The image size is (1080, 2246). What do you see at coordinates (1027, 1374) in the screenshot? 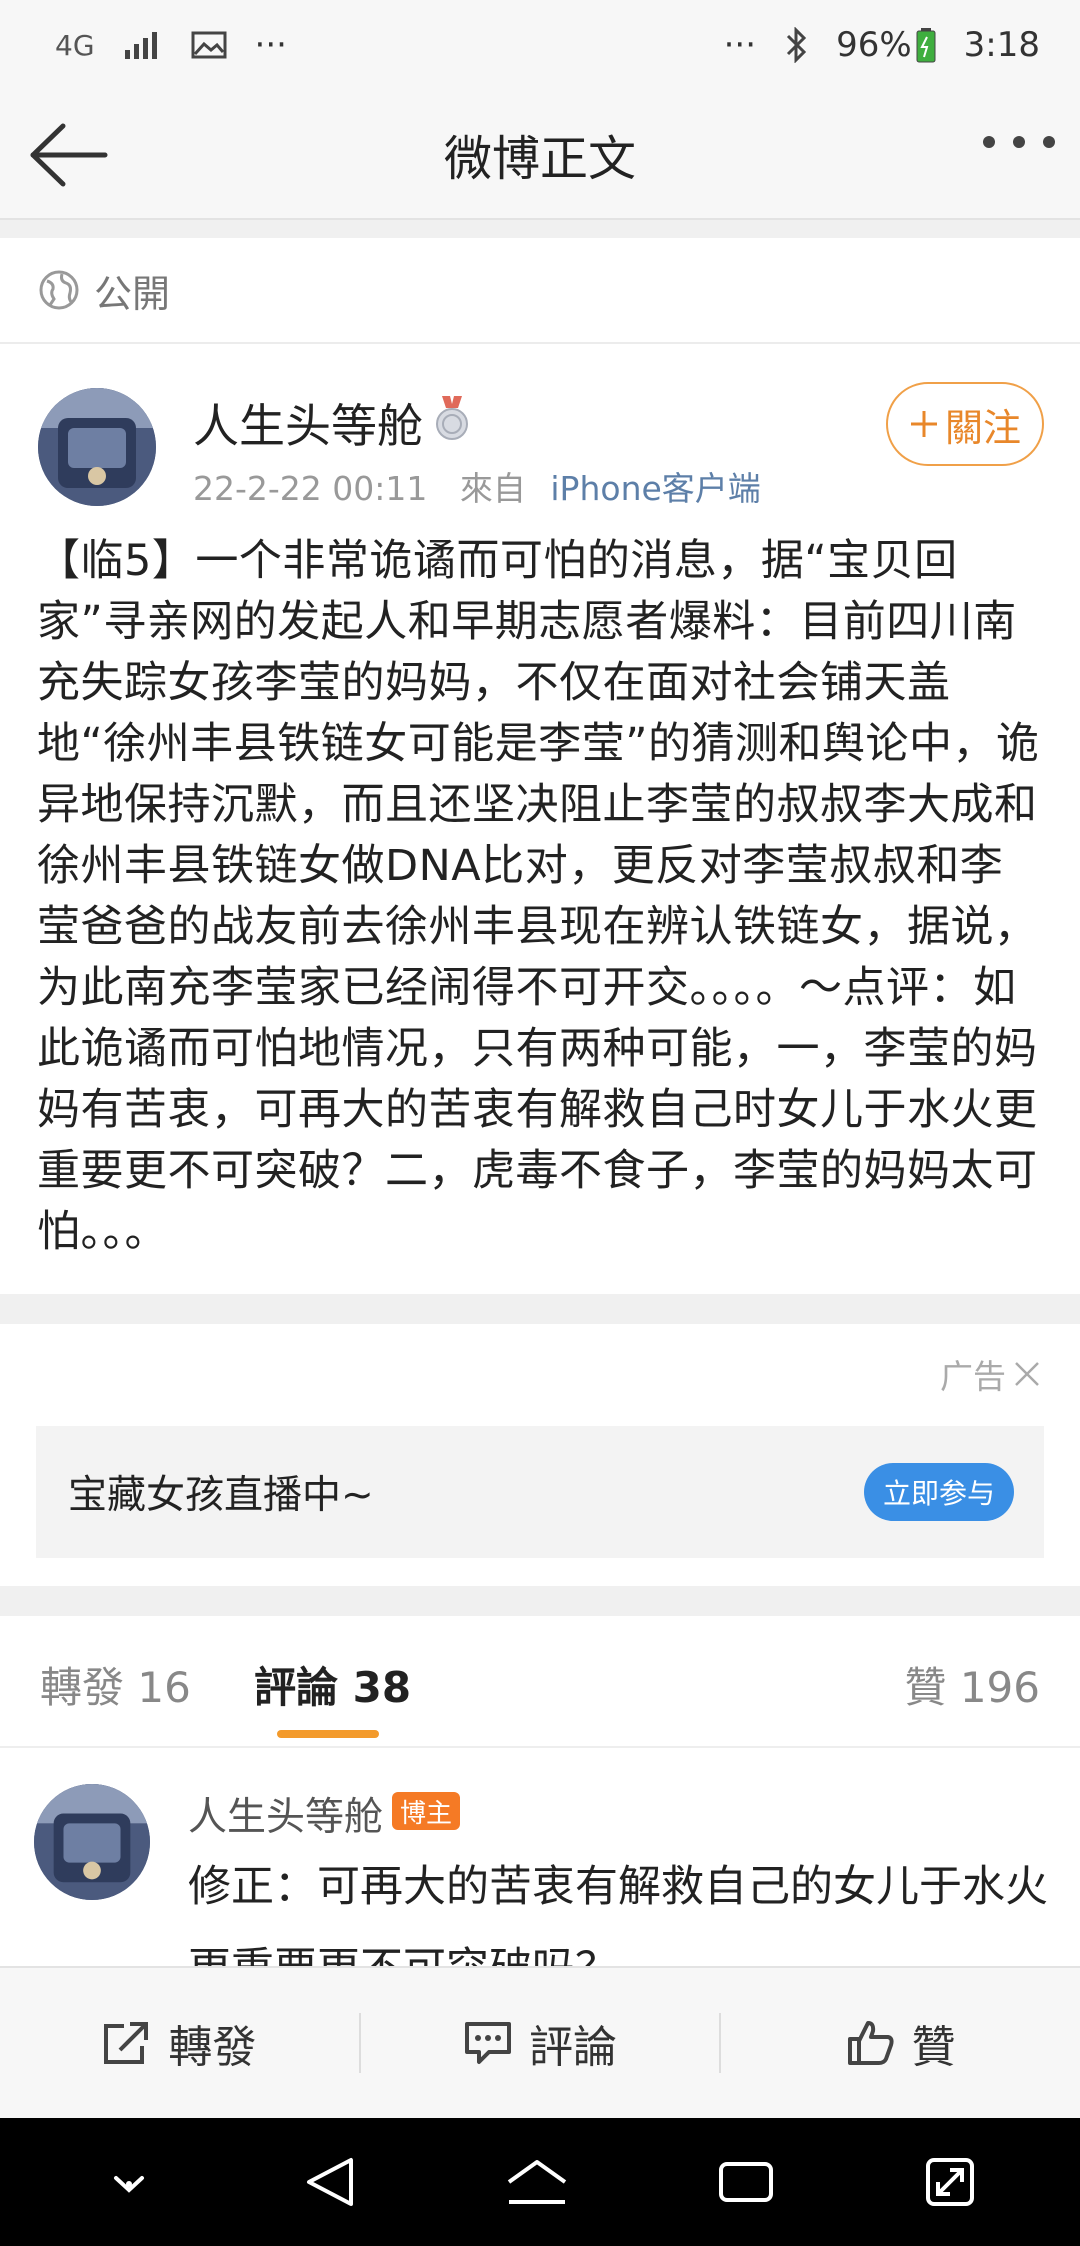
I see `close-icon` at bounding box center [1027, 1374].